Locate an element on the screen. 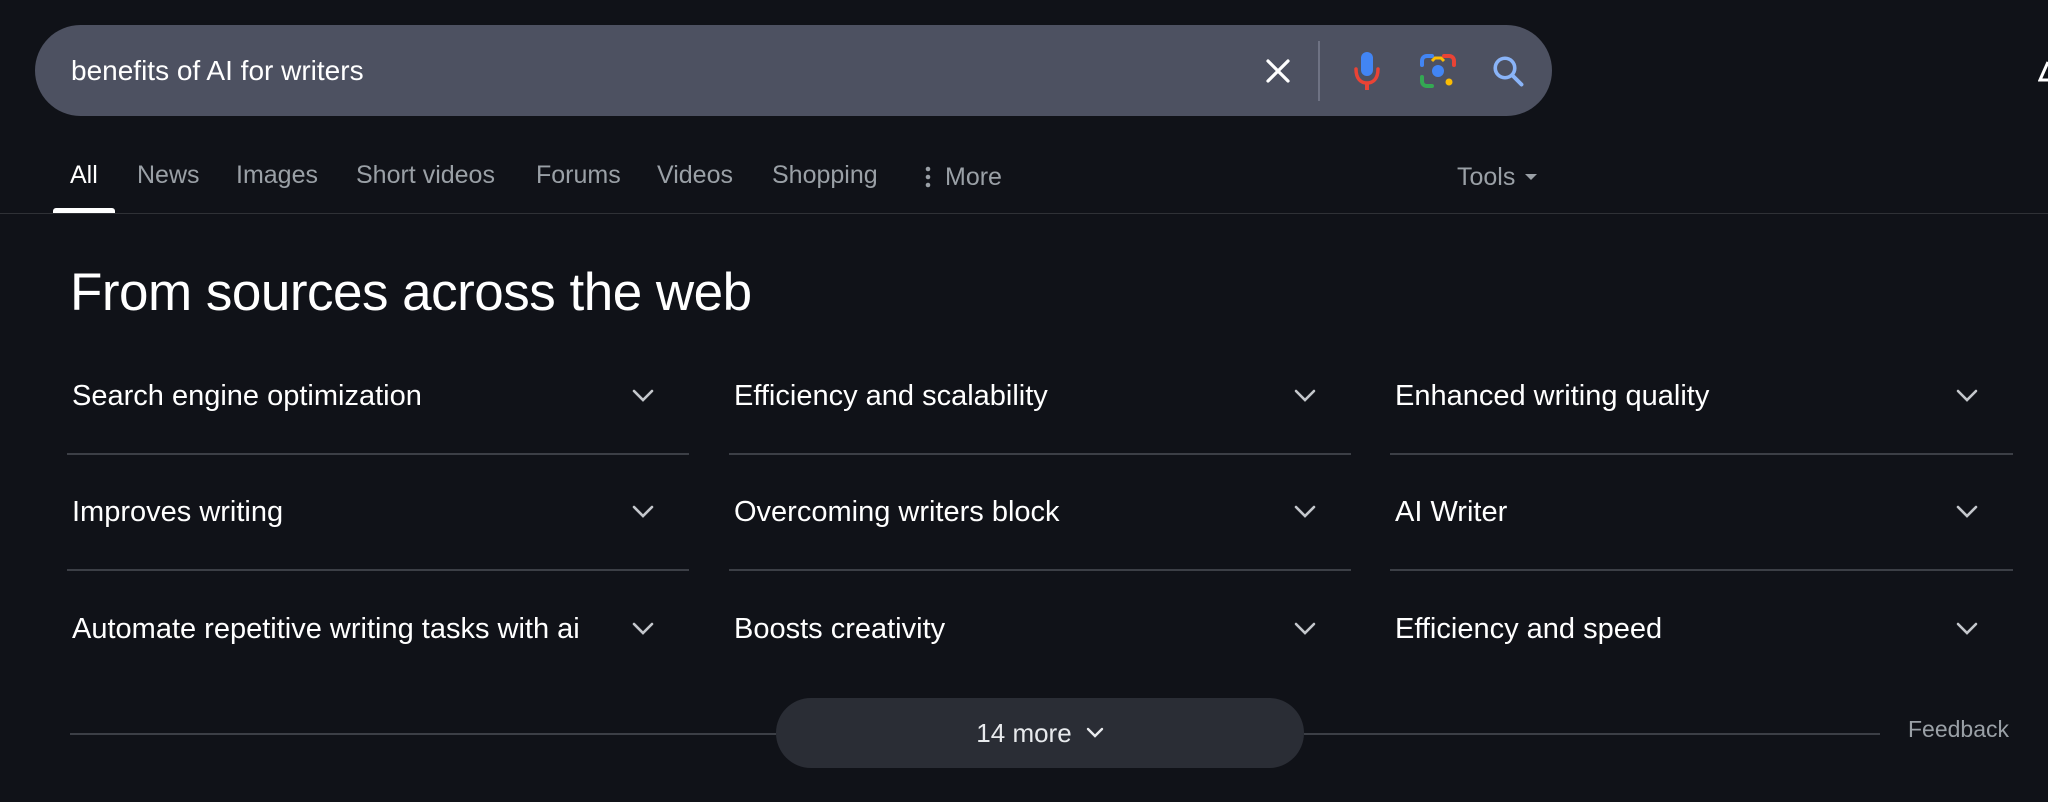 This screenshot has width=2048, height=802. search-bar: benefits of AI for writers is located at coordinates (793, 70).